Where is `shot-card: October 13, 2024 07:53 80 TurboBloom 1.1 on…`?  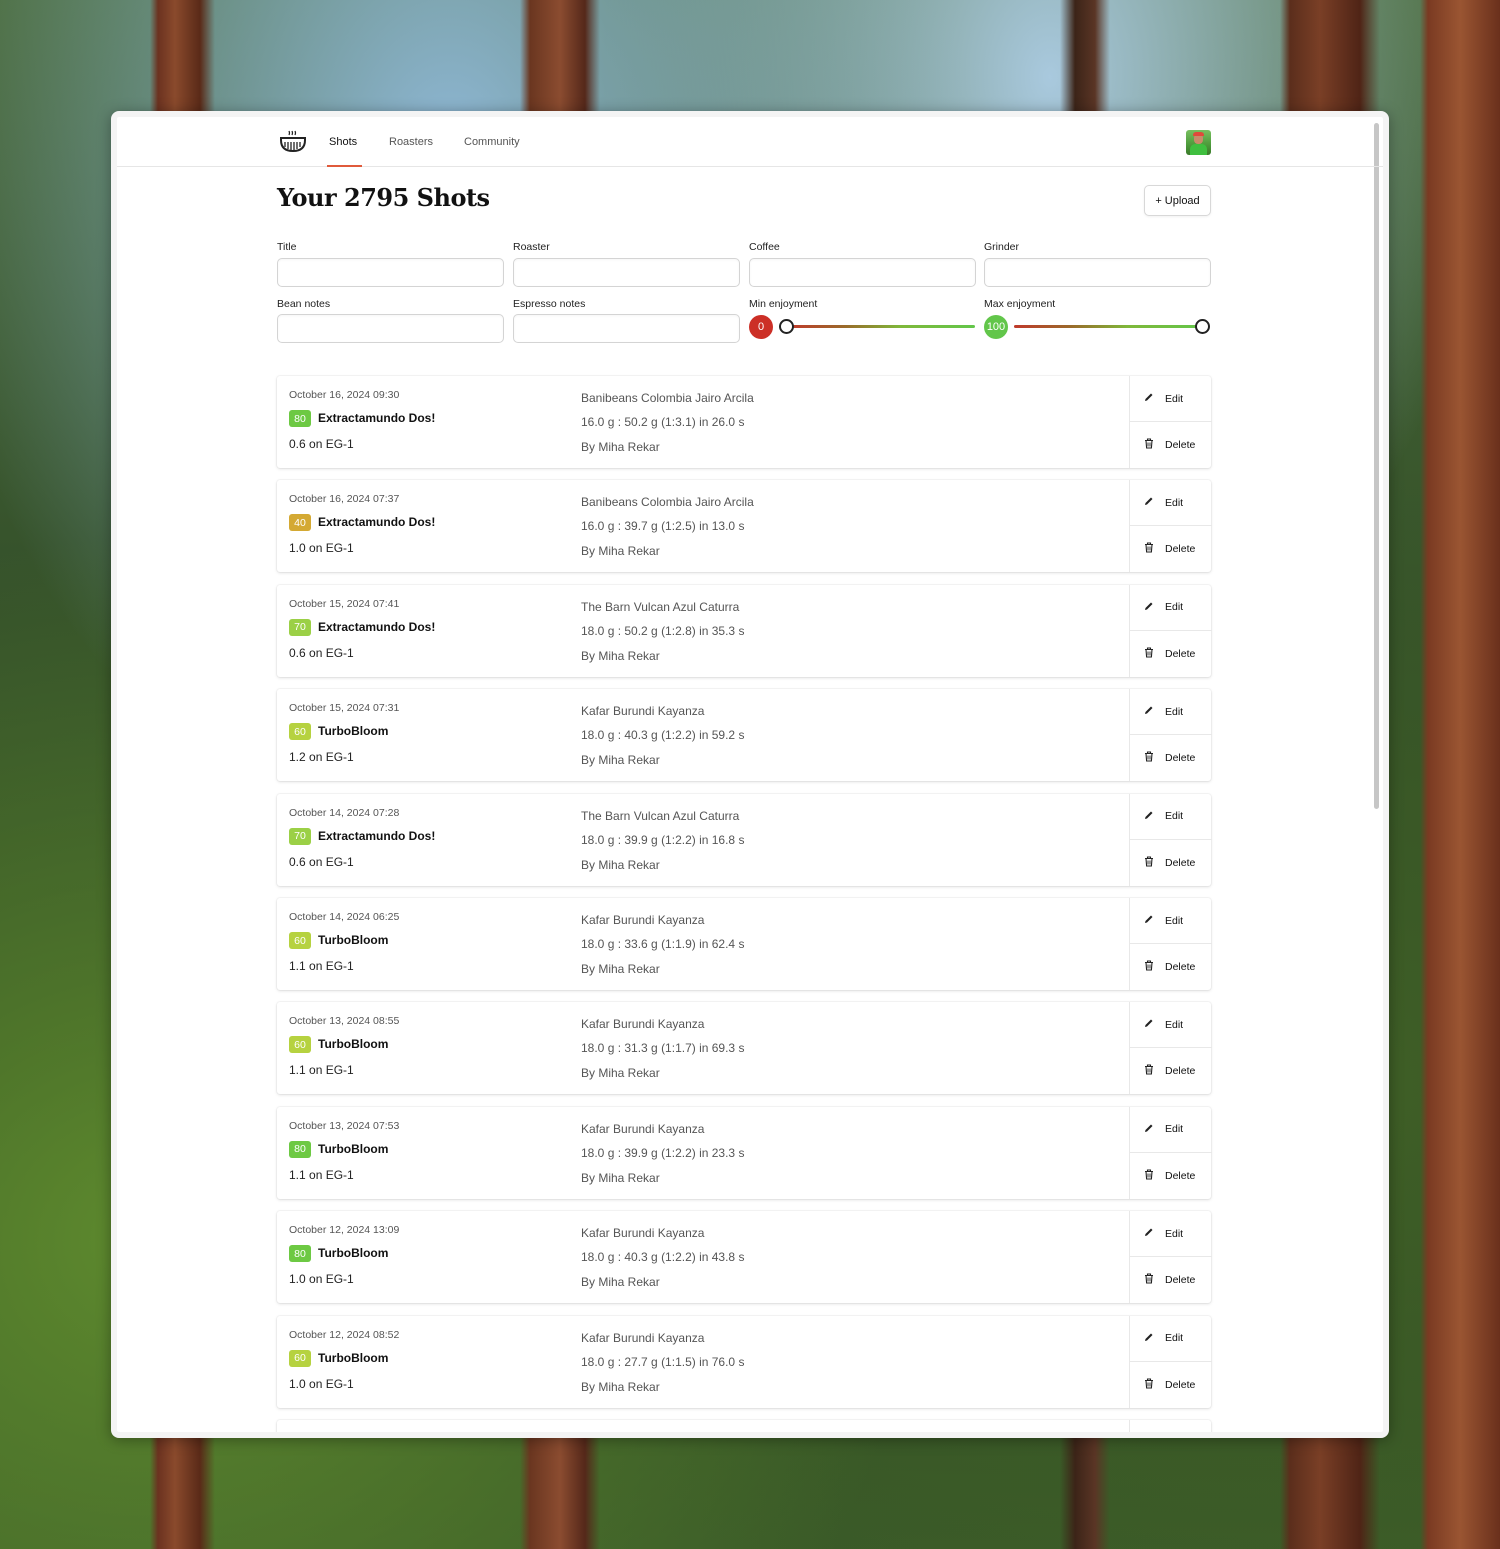 shot-card: October 13, 2024 07:53 80 TurboBloom 1.1 on… is located at coordinates (744, 1152).